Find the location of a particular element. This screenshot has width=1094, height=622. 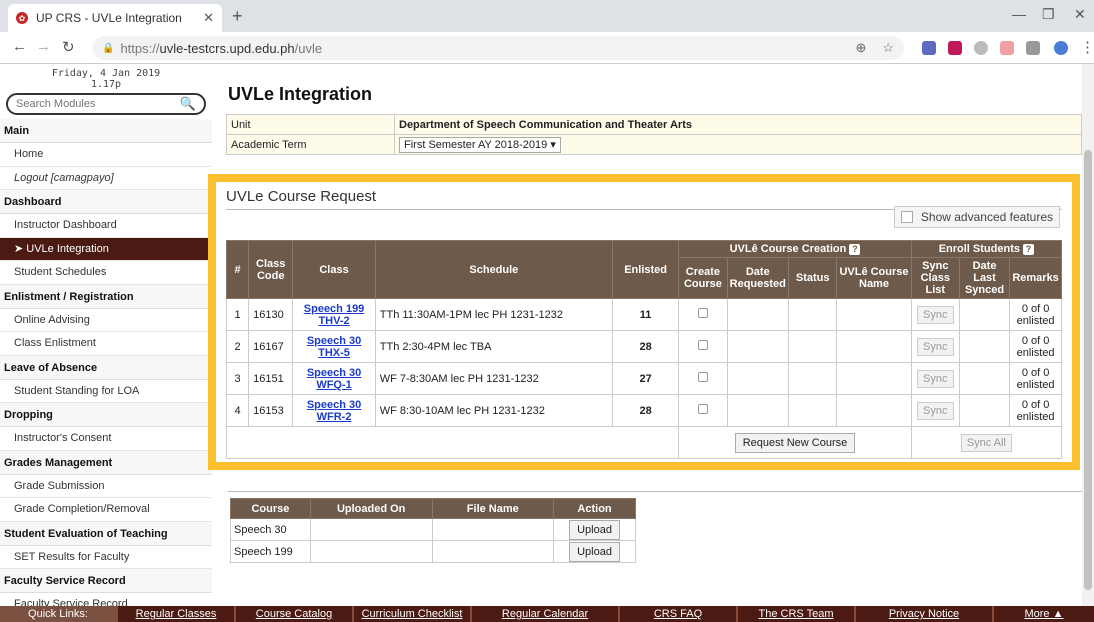

footer-link-regular-calendar: Regular Calendar is located at coordinates (546, 614).